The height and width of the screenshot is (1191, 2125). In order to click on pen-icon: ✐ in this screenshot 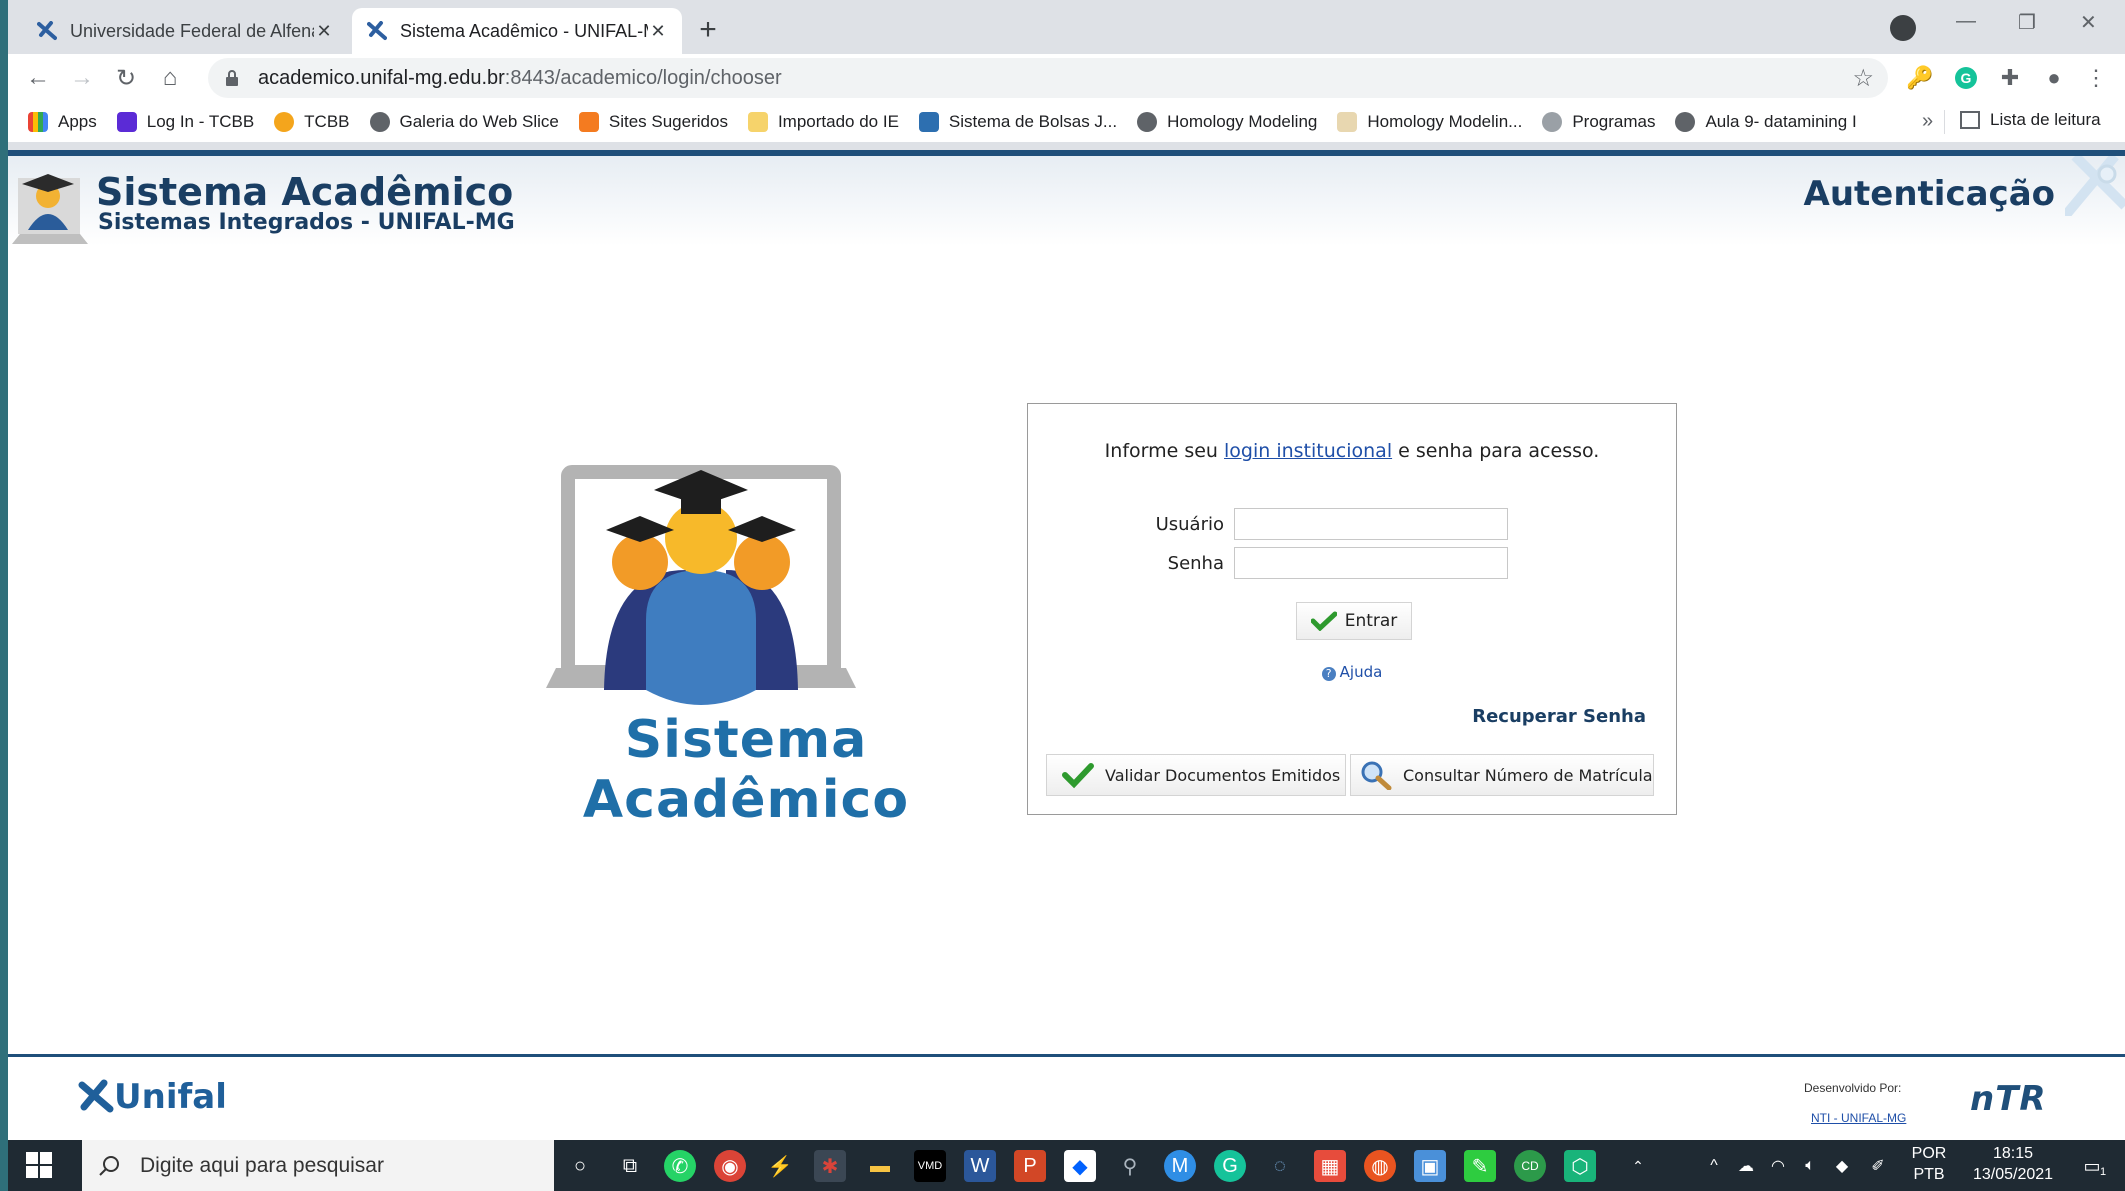, I will do `click(1878, 1166)`.